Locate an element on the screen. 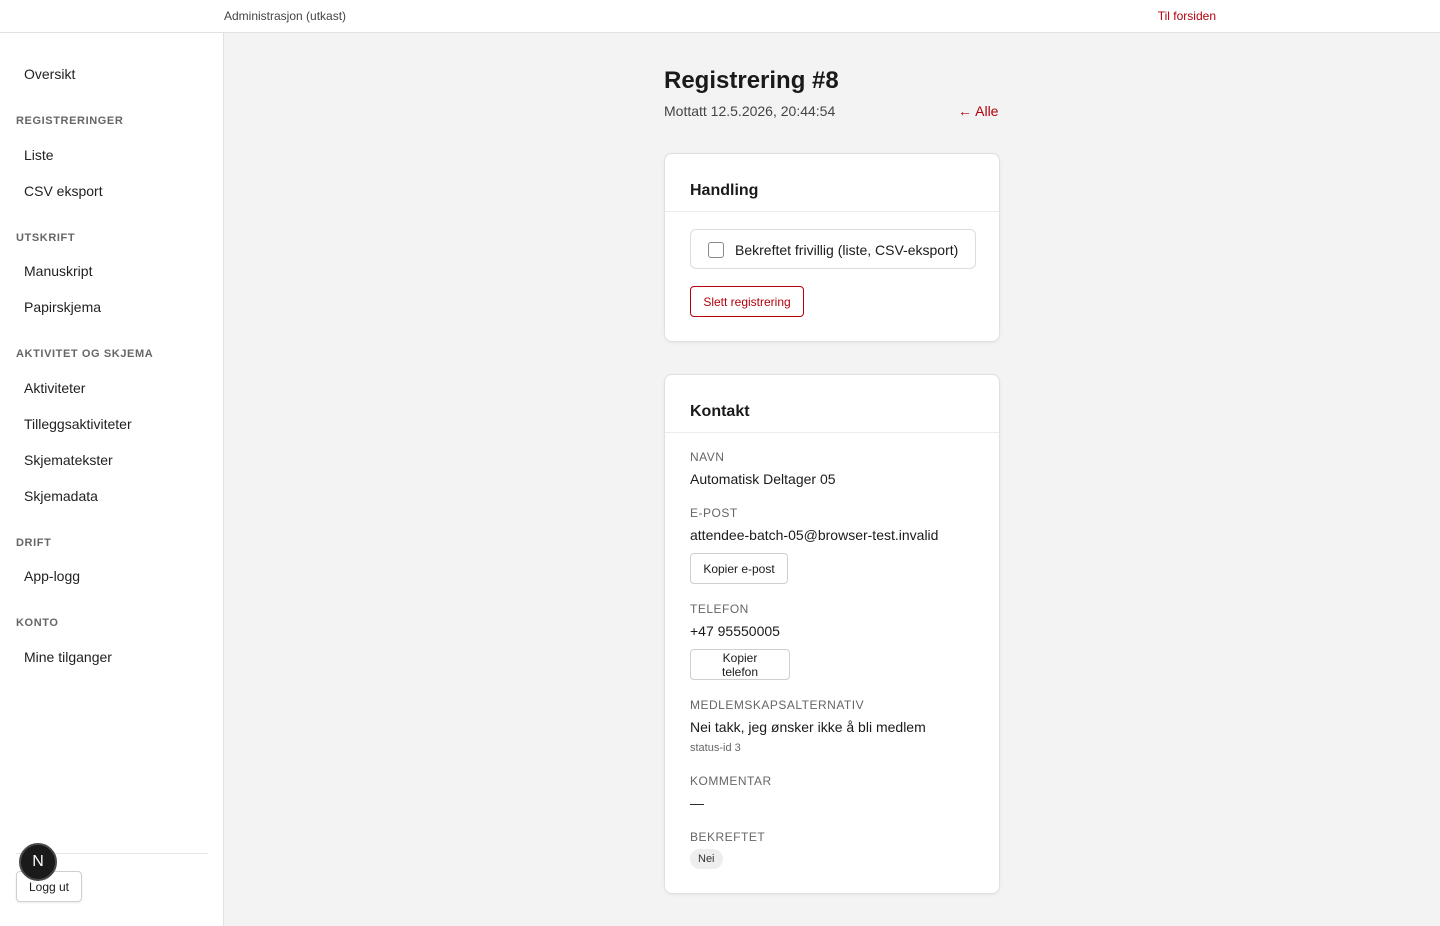 This screenshot has width=1440, height=926. sidebar-item-list: Liste is located at coordinates (39, 155).